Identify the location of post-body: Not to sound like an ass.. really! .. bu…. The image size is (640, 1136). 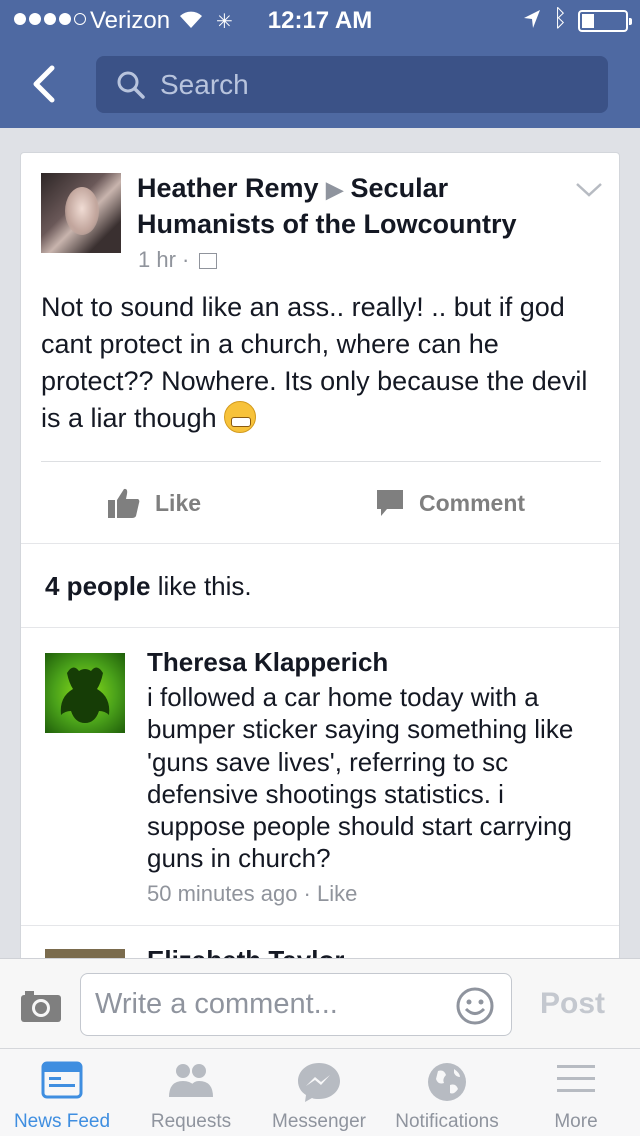
(321, 363).